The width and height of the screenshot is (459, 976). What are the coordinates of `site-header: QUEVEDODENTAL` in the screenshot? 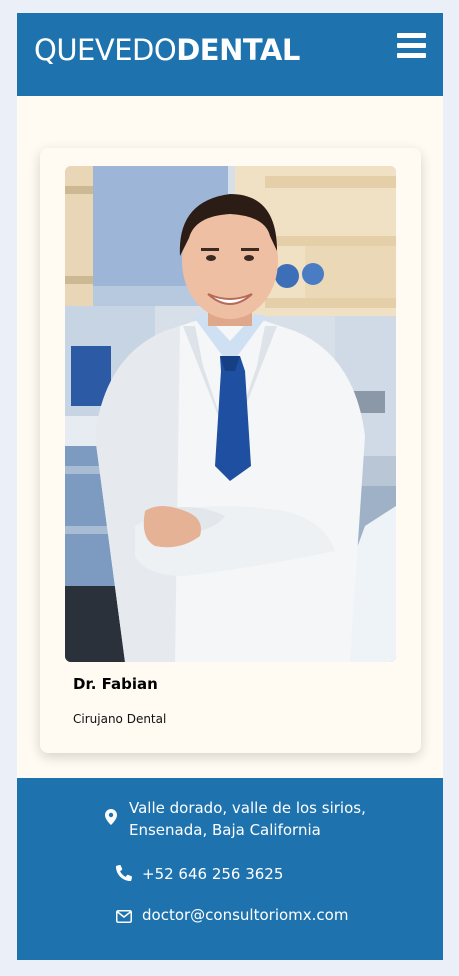 It's located at (230, 54).